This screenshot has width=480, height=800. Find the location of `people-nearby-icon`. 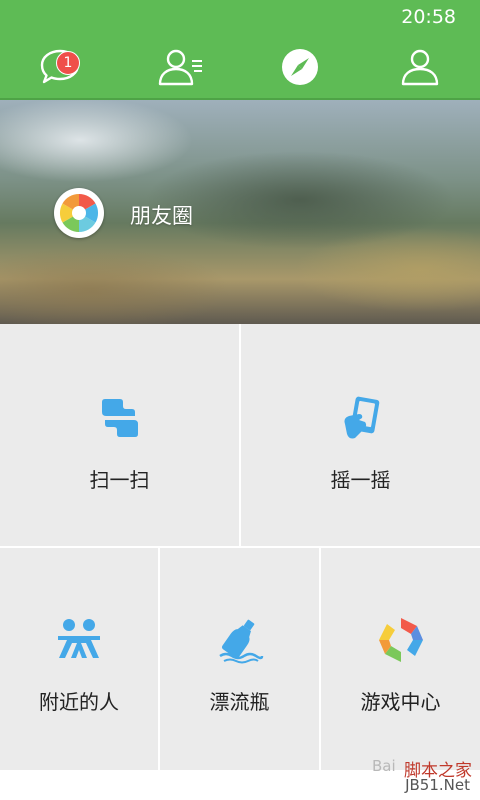

people-nearby-icon is located at coordinates (79, 638).